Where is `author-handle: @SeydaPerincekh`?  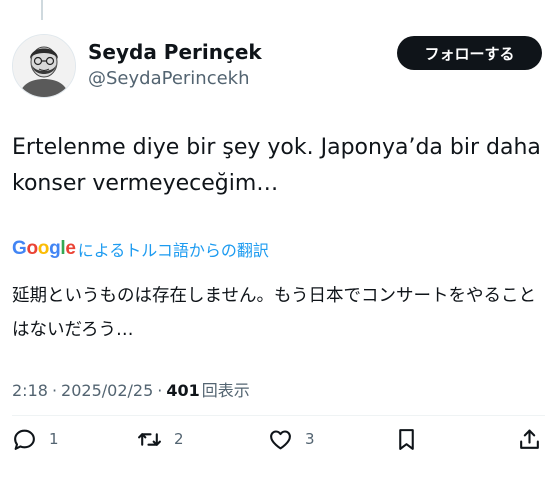 author-handle: @SeydaPerincekh is located at coordinates (169, 78).